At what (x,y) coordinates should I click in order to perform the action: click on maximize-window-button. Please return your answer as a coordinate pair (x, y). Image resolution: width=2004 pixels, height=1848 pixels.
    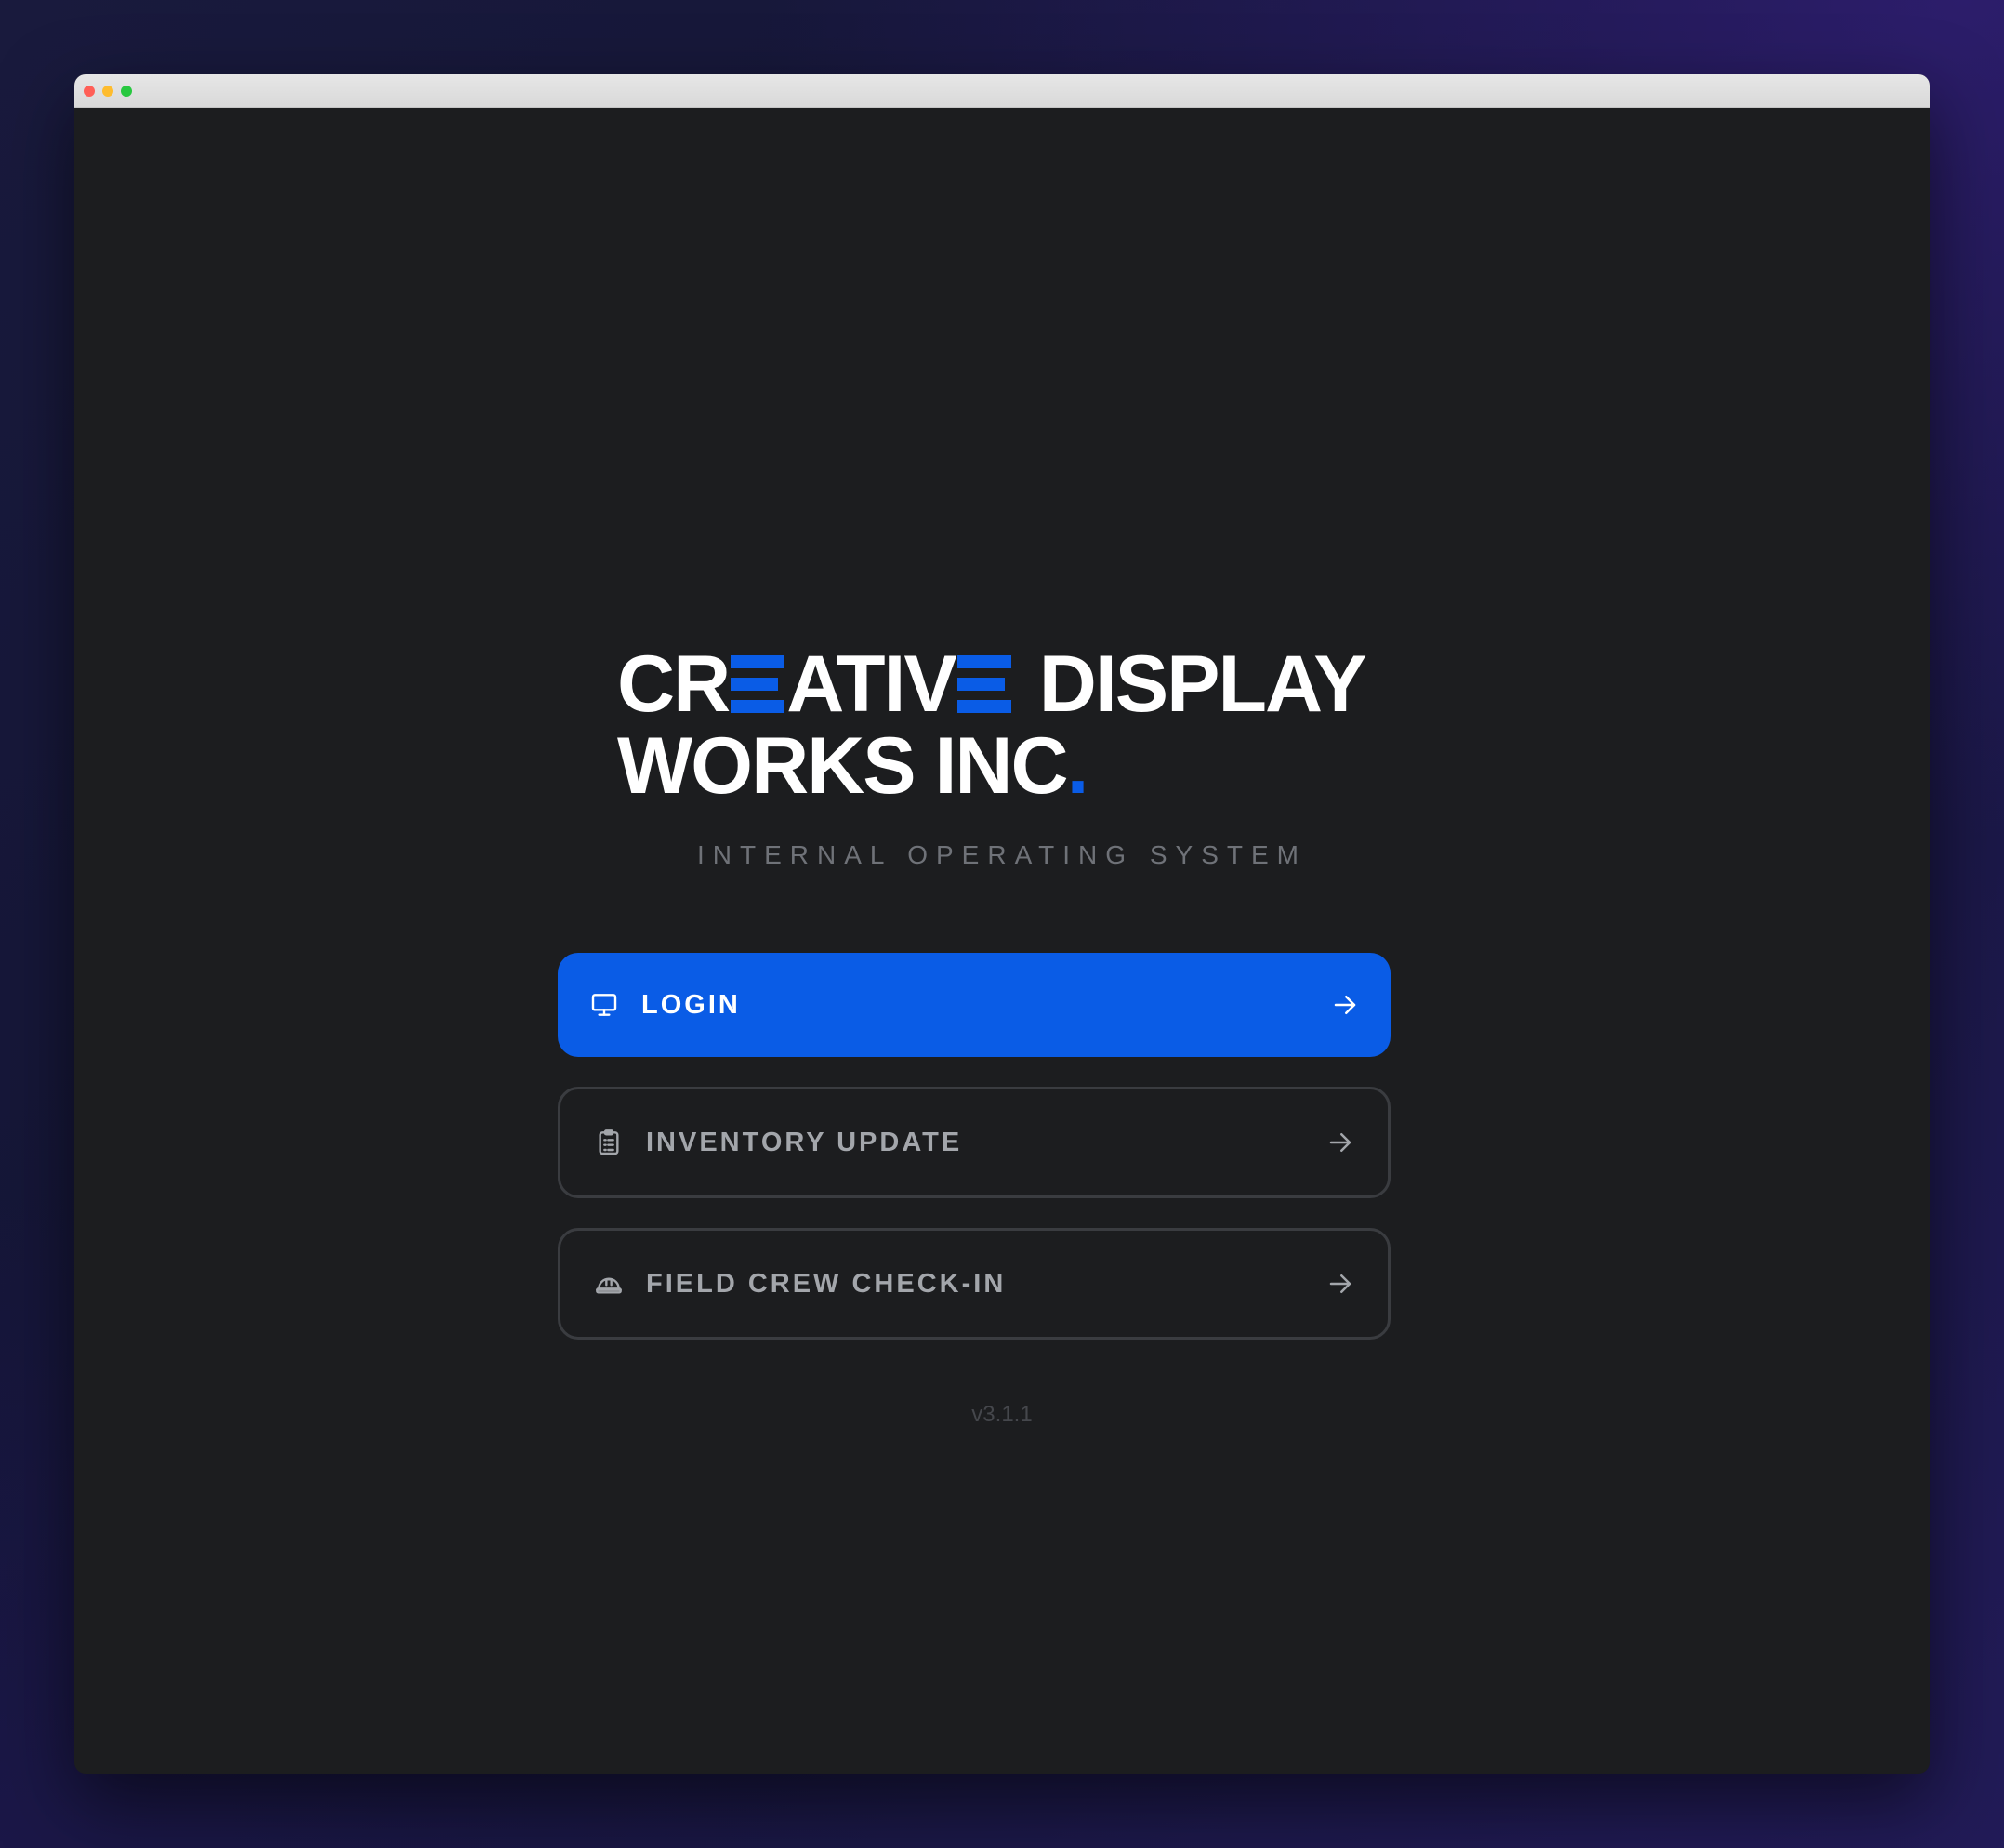
    Looking at the image, I should click on (126, 91).